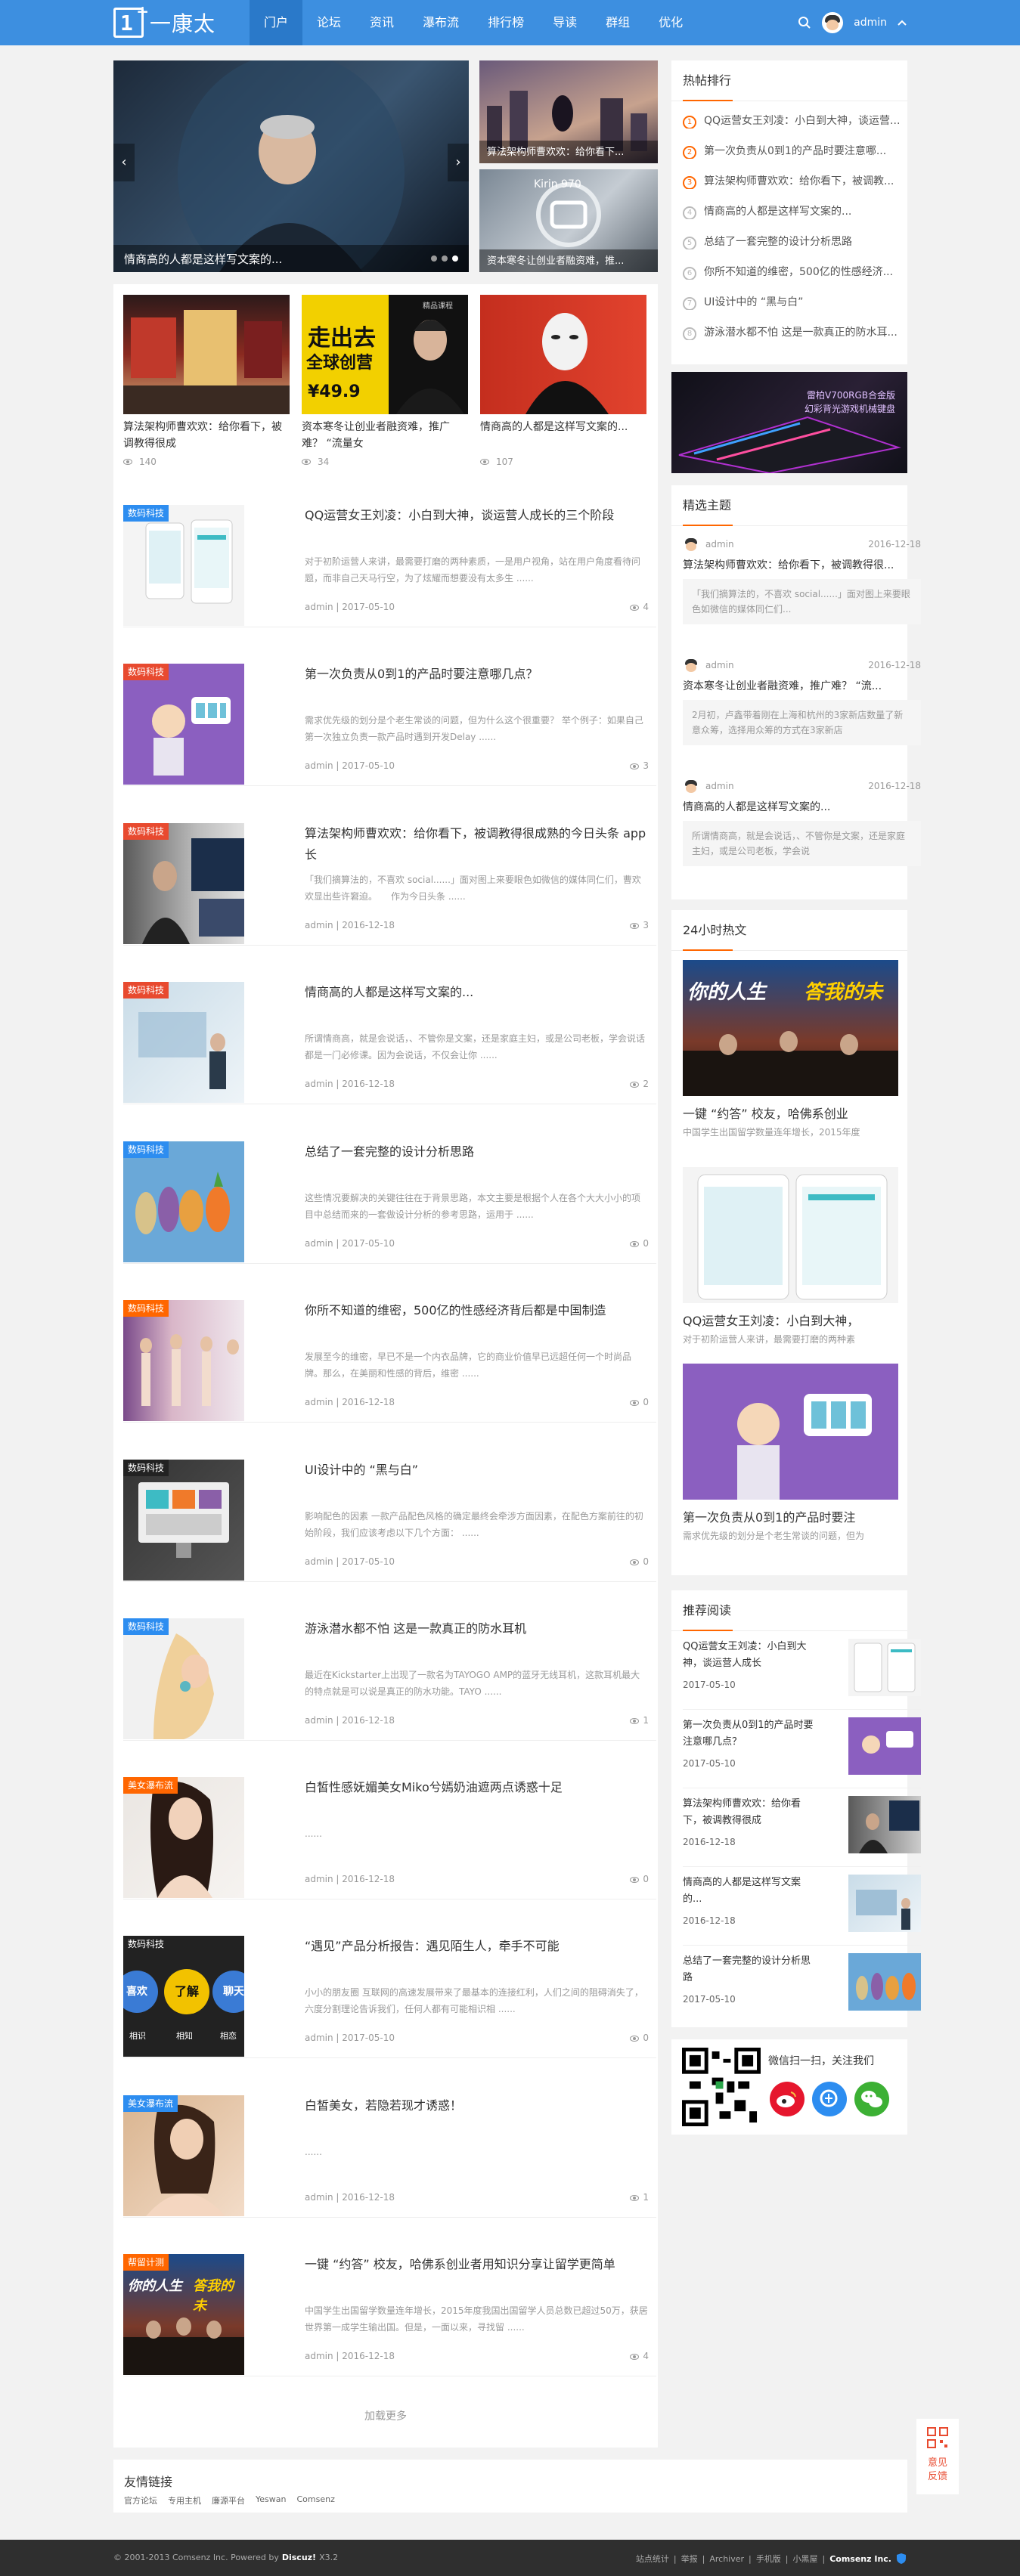 The height and width of the screenshot is (2576, 1020). I want to click on slider-prev-button: ‹, so click(124, 162).